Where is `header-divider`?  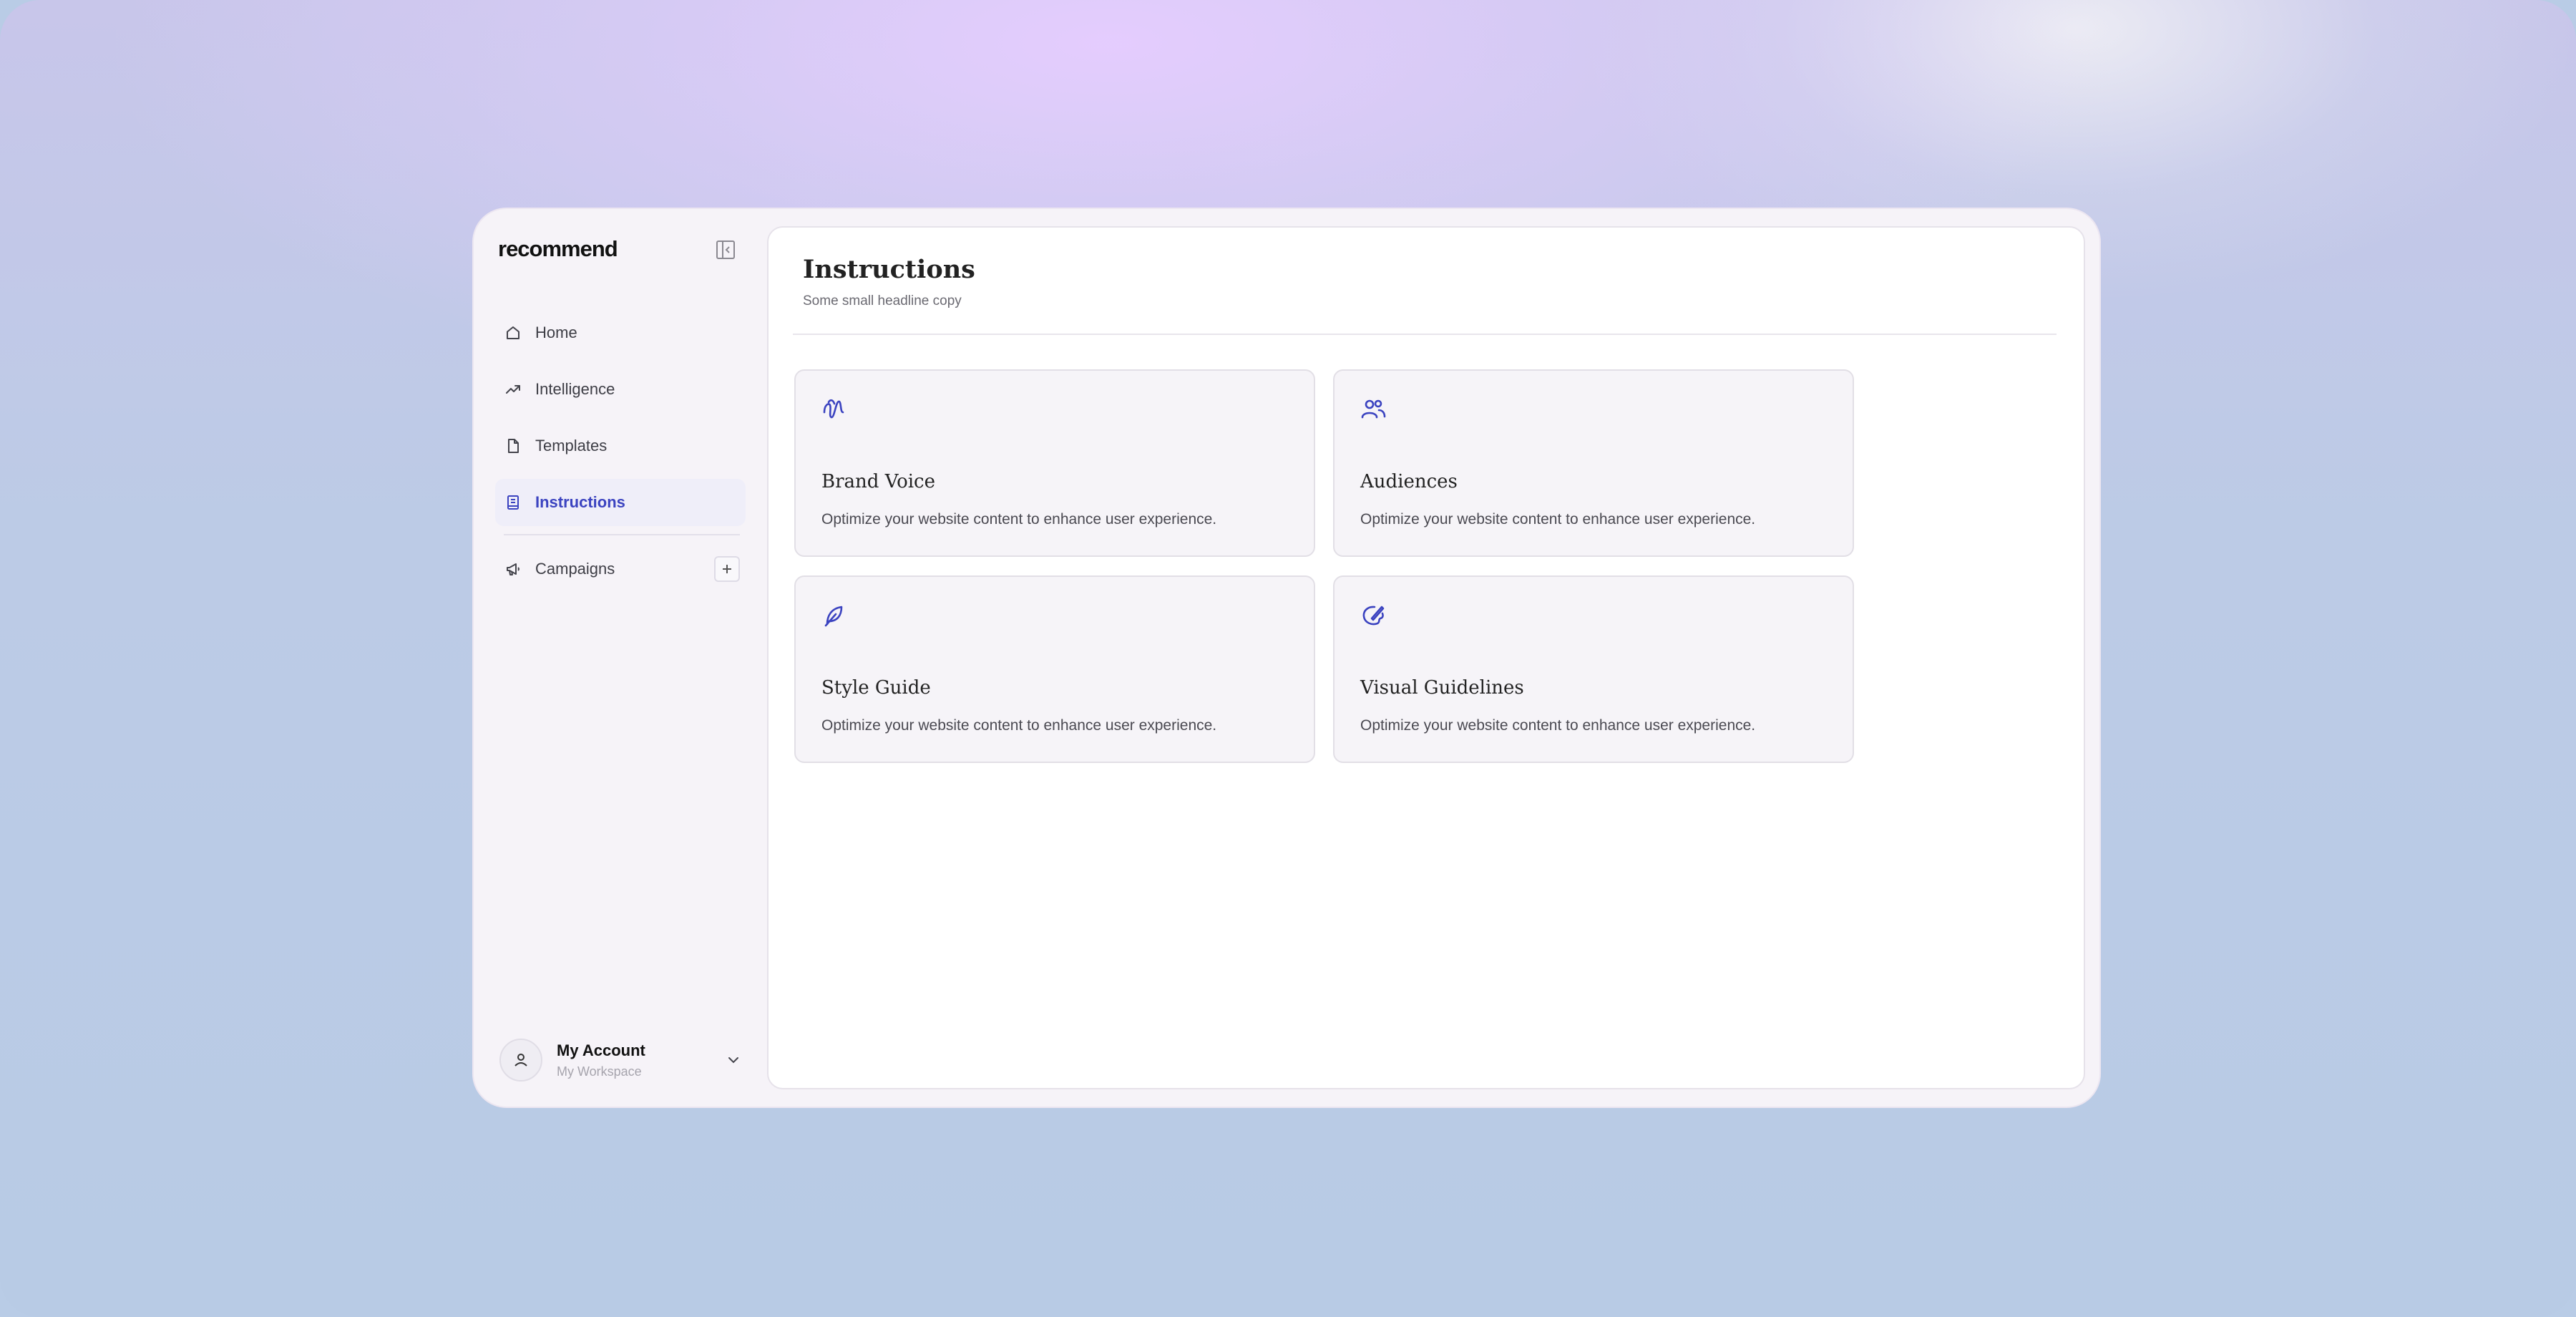 header-divider is located at coordinates (1425, 334).